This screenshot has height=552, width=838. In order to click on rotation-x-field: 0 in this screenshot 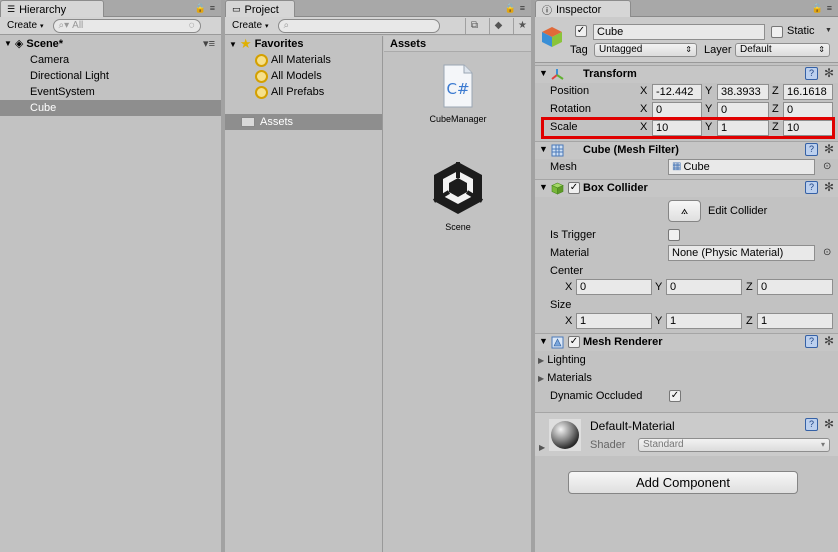, I will do `click(677, 110)`.